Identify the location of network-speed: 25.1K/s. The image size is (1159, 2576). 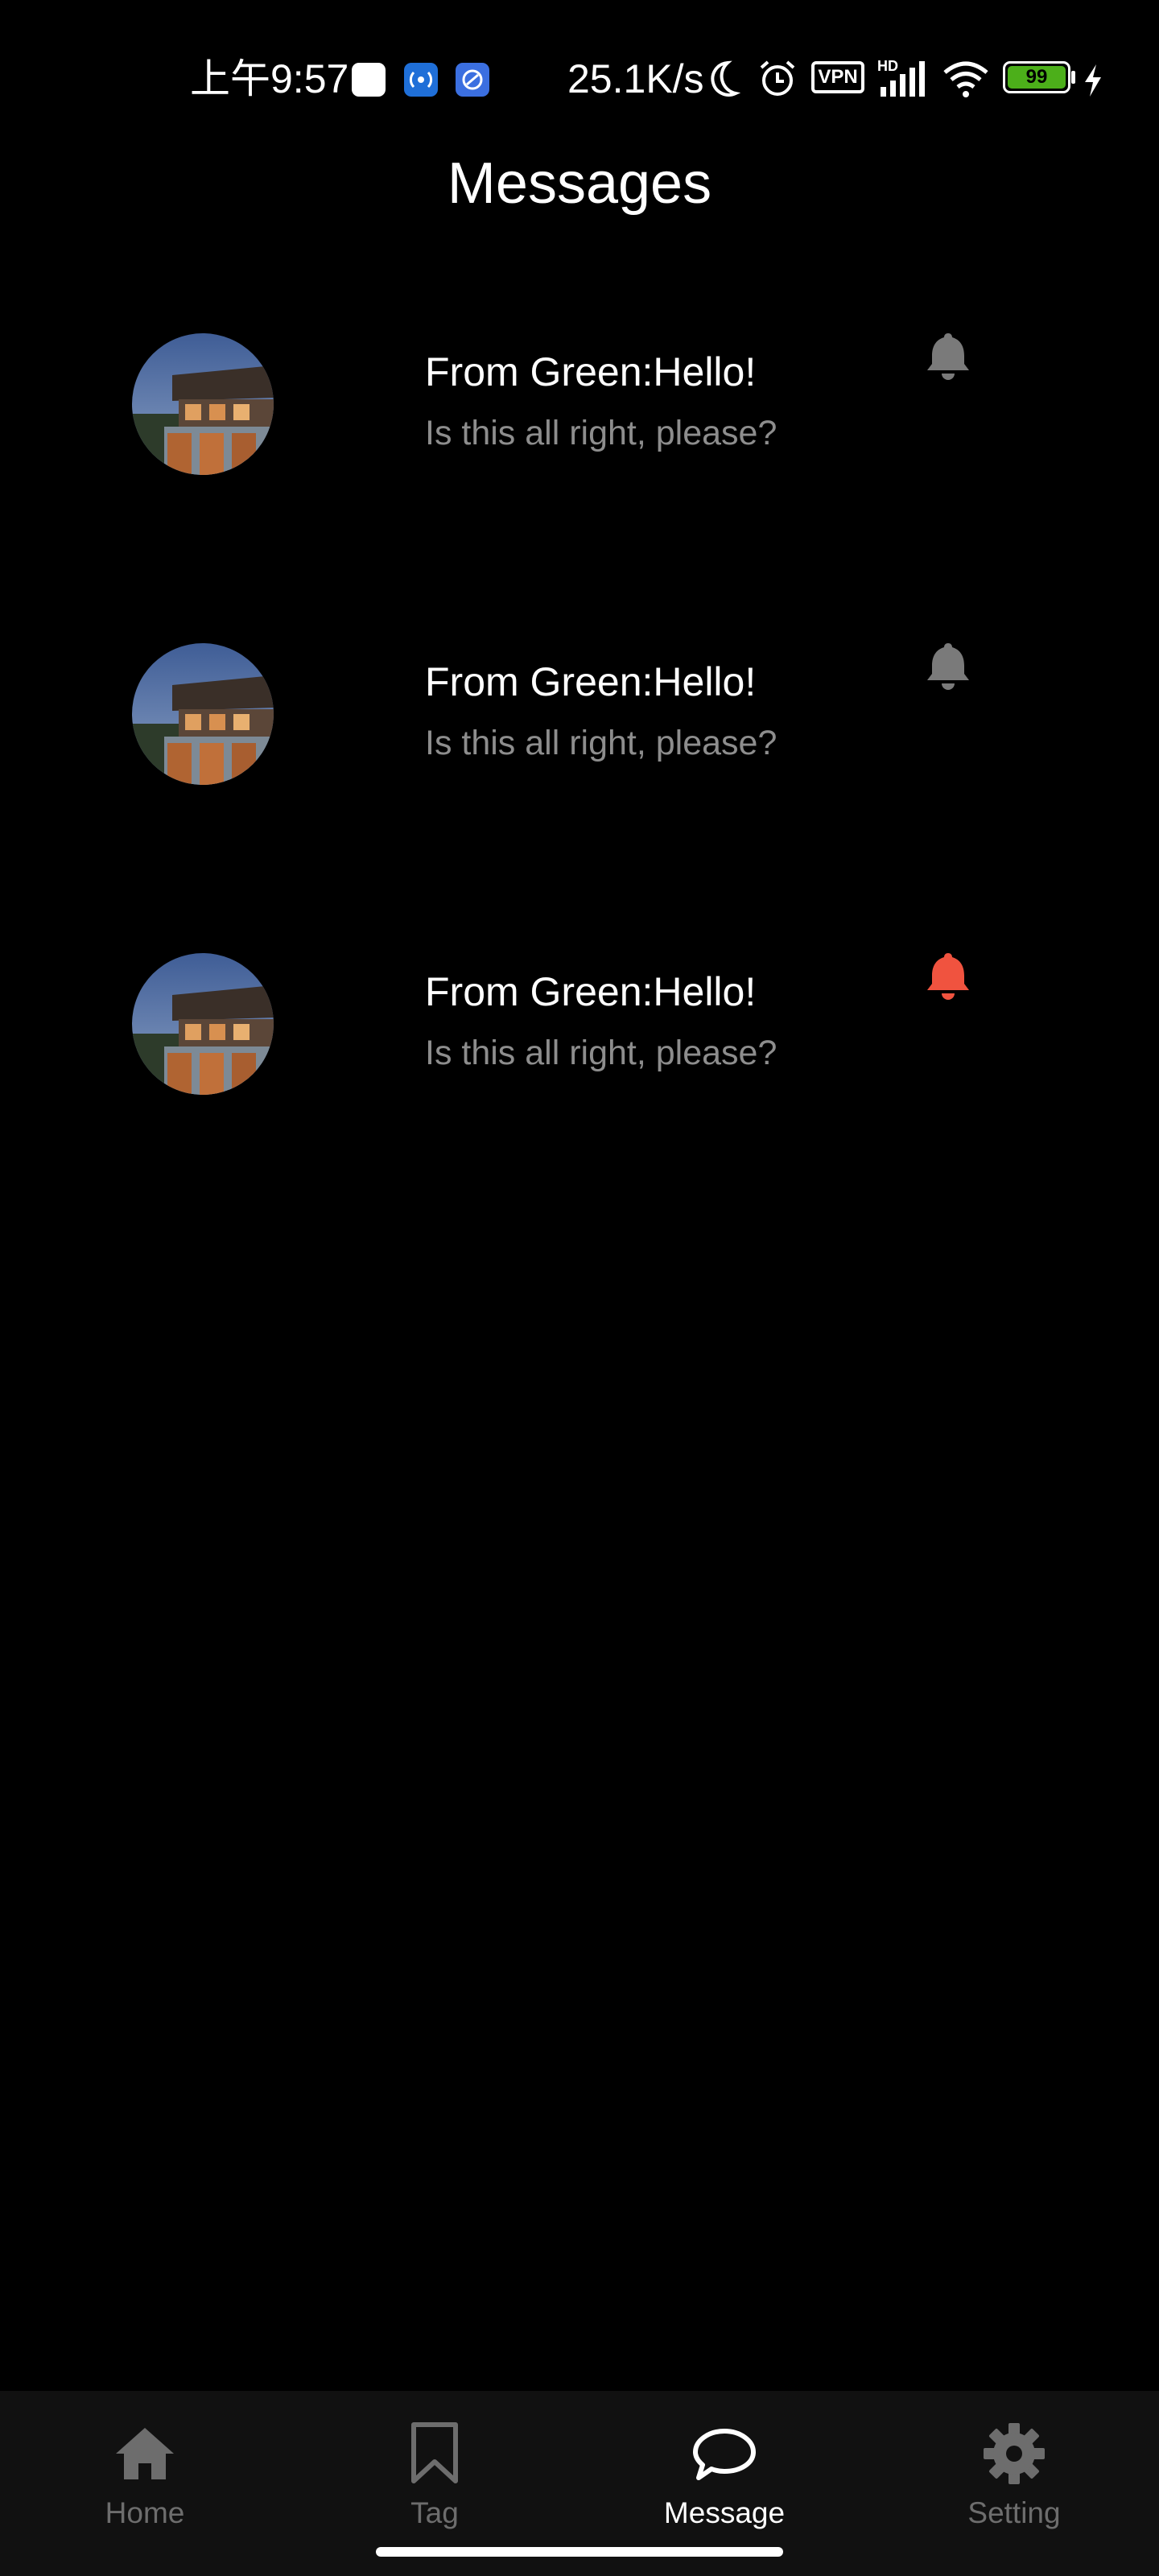
(635, 78).